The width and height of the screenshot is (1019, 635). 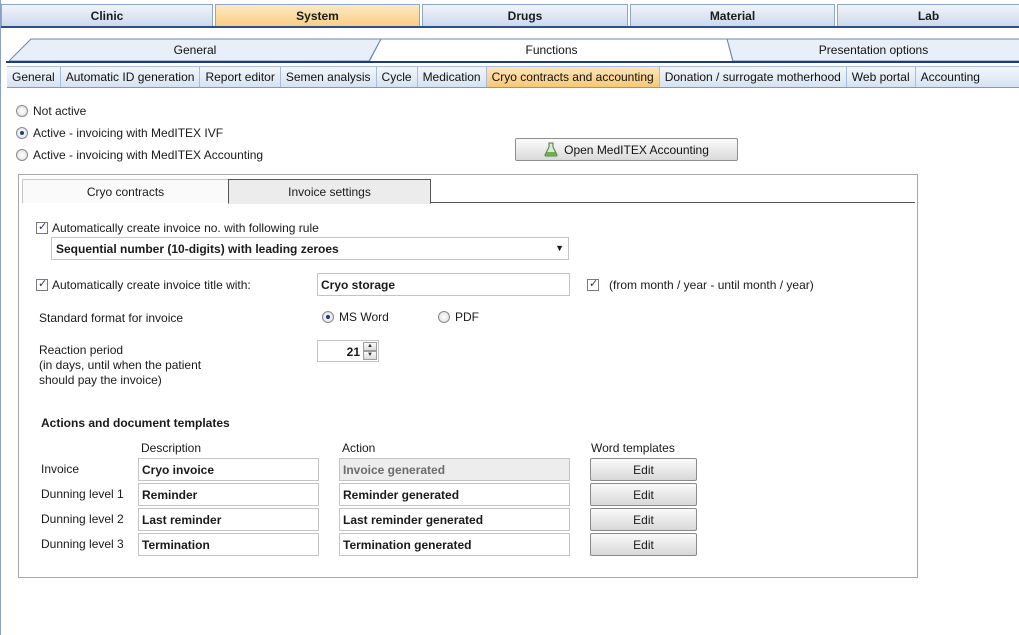 I want to click on section-tabs: General Presentation options Functions, so click(x=510, y=50).